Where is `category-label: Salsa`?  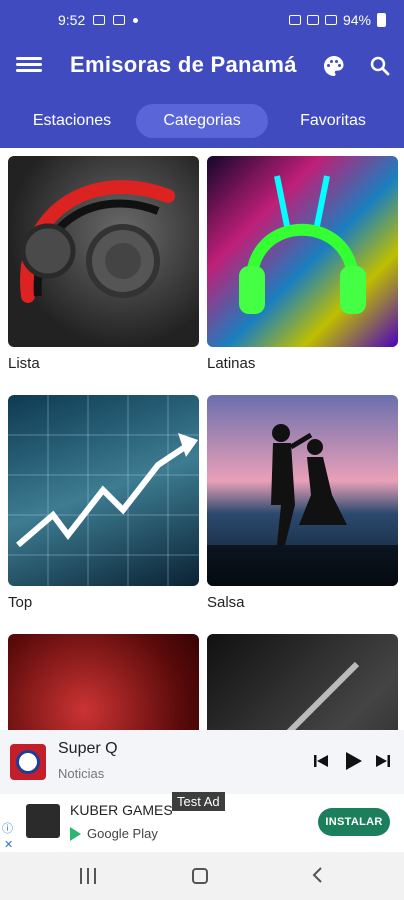 category-label: Salsa is located at coordinates (226, 602).